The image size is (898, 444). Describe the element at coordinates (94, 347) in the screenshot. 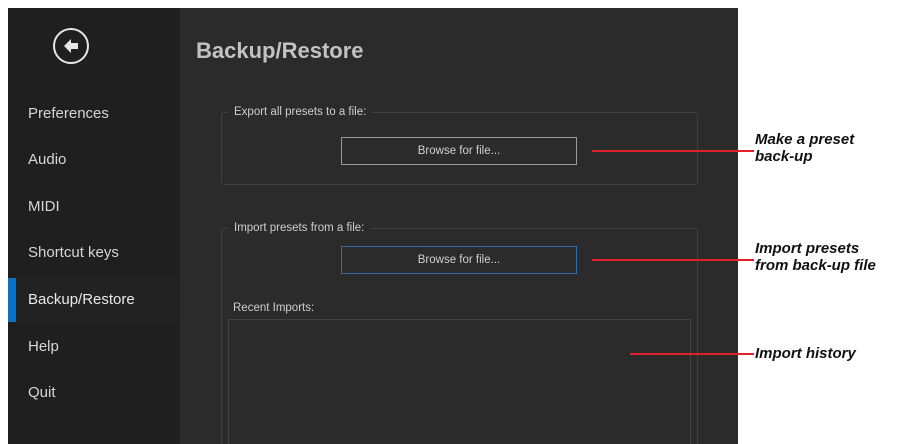

I see `sidebar-item-help: Help` at that location.